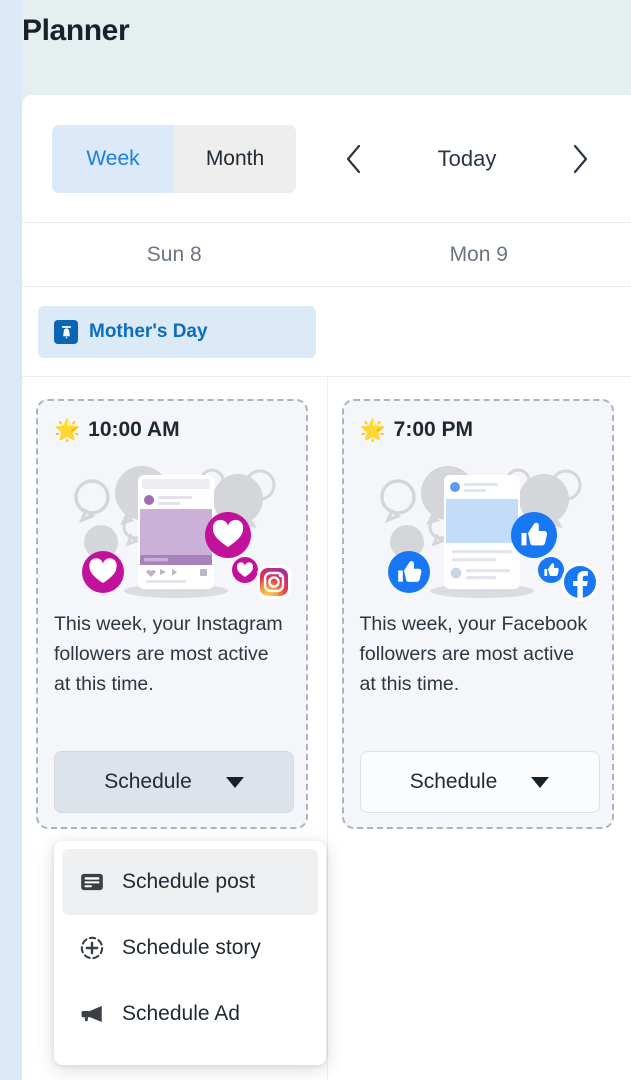 The image size is (631, 1080). I want to click on card-time: 10:00 AM, so click(134, 429).